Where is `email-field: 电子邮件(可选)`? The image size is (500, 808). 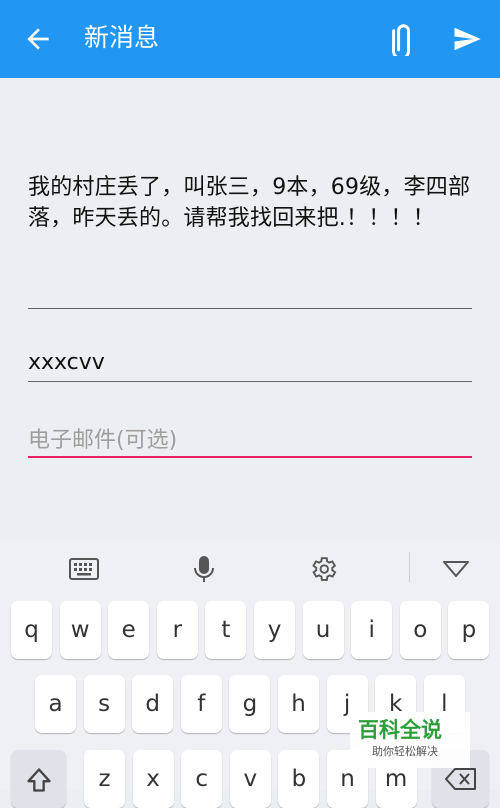
email-field: 电子邮件(可选) is located at coordinates (102, 438).